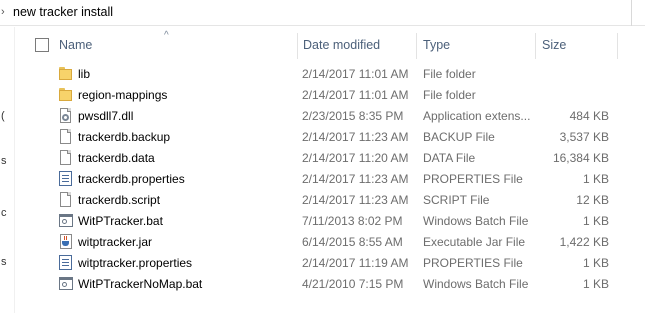 The image size is (645, 313). Describe the element at coordinates (66, 242) in the screenshot. I see `java-jar-icon` at that location.